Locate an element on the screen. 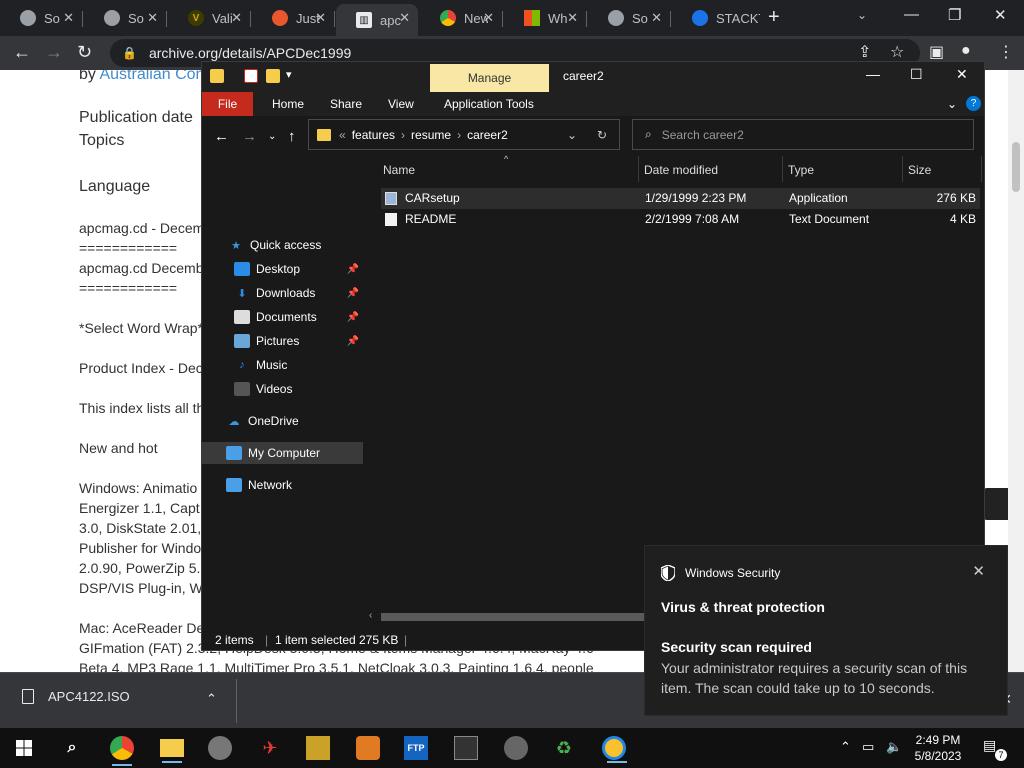 The width and height of the screenshot is (1024, 768). disc-icon is located at coordinates (516, 748).